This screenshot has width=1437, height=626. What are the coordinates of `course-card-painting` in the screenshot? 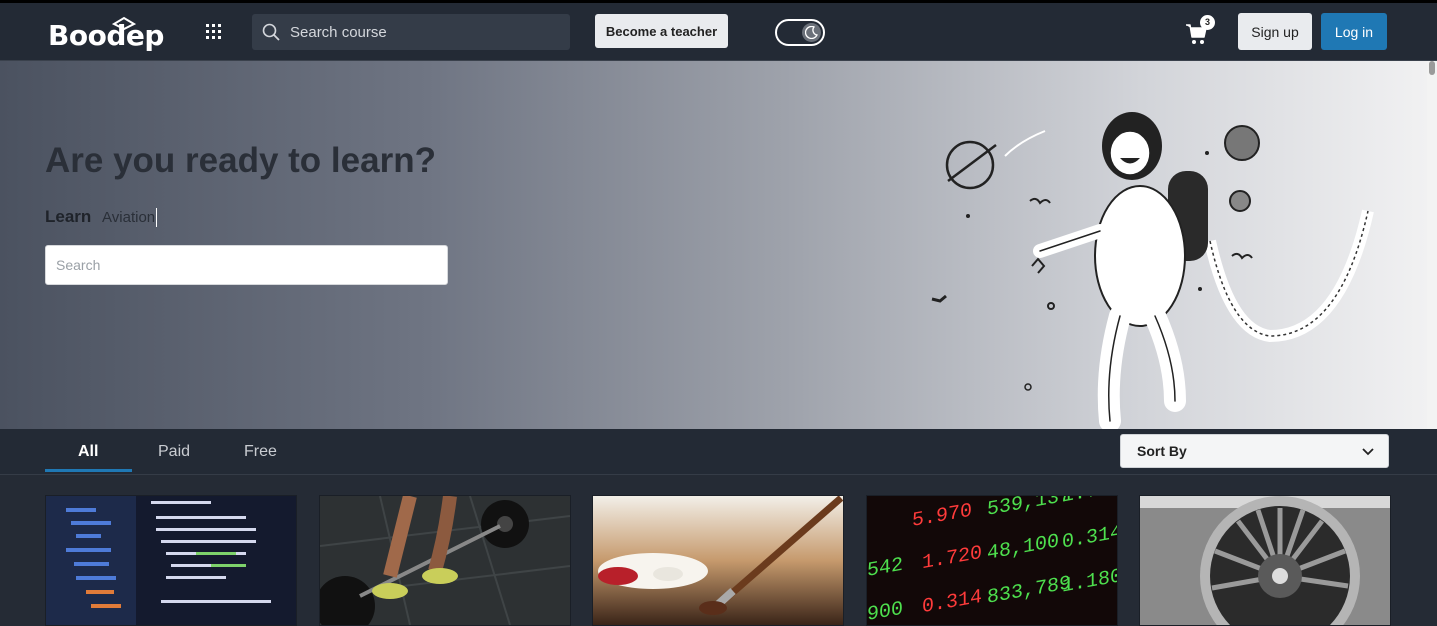 It's located at (718, 560).